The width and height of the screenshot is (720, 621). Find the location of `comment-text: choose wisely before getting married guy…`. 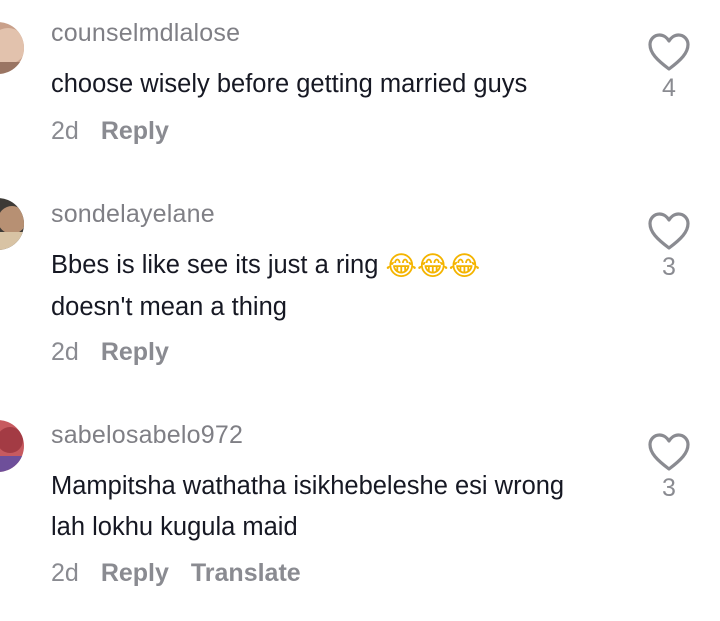

comment-text: choose wisely before getting married guy… is located at coordinates (289, 84).